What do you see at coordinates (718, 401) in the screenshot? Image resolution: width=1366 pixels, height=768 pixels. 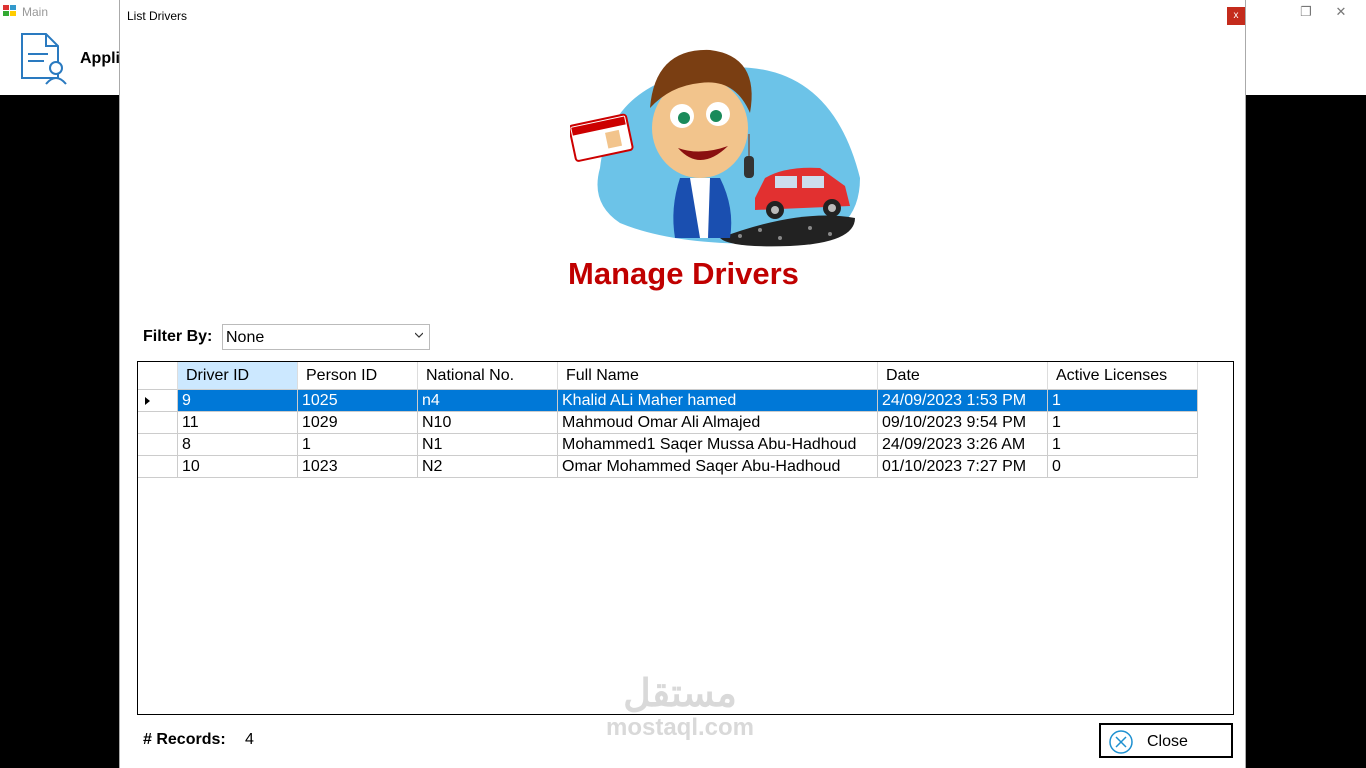 I see `cell-full-name: Khalid ALi Maher hamed` at bounding box center [718, 401].